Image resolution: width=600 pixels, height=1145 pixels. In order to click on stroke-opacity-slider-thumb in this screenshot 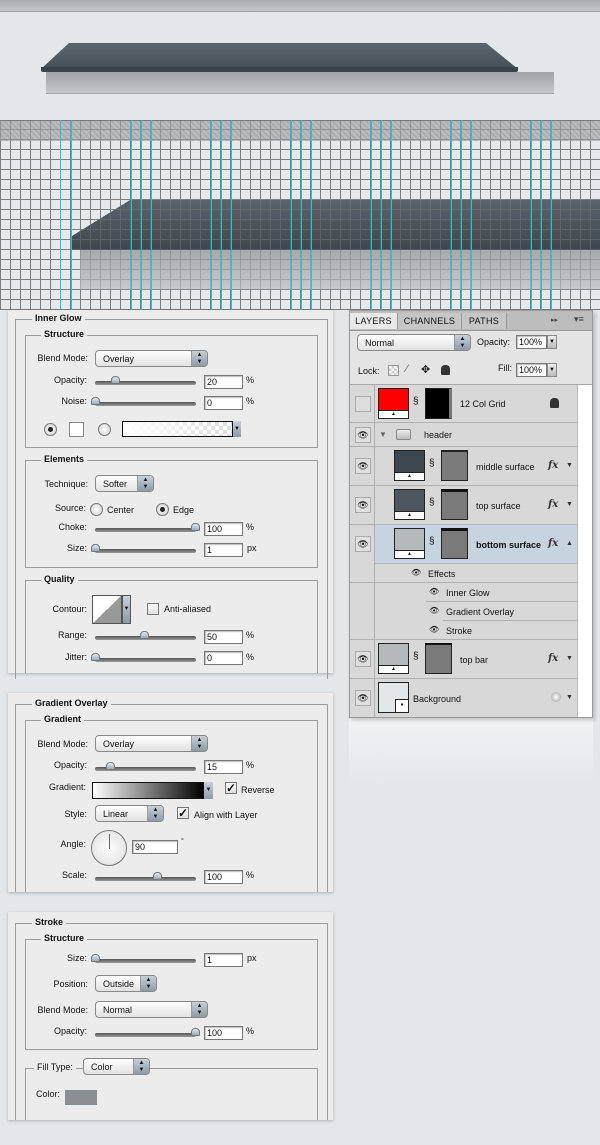, I will do `click(195, 1032)`.